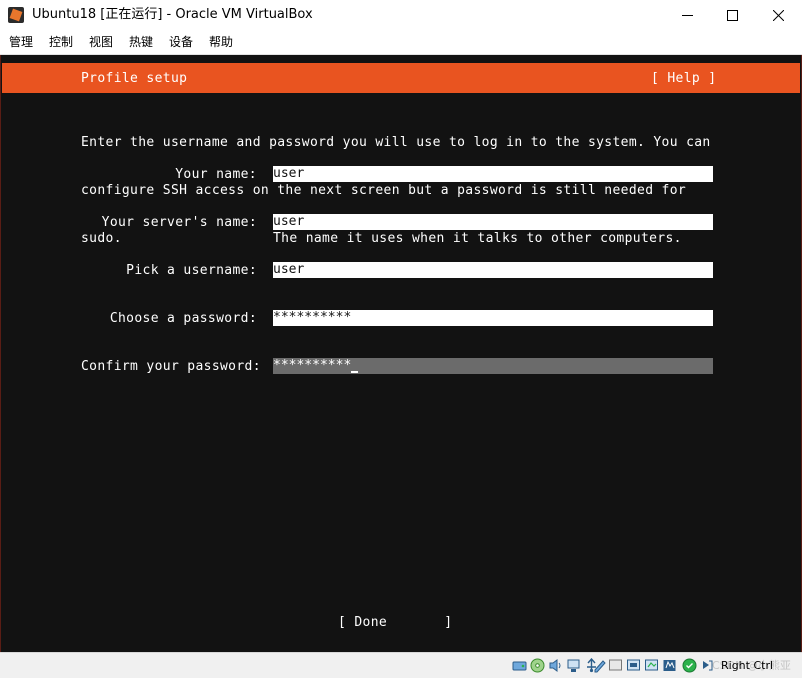  What do you see at coordinates (669, 665) in the screenshot?
I see `mouse-integration-icon` at bounding box center [669, 665].